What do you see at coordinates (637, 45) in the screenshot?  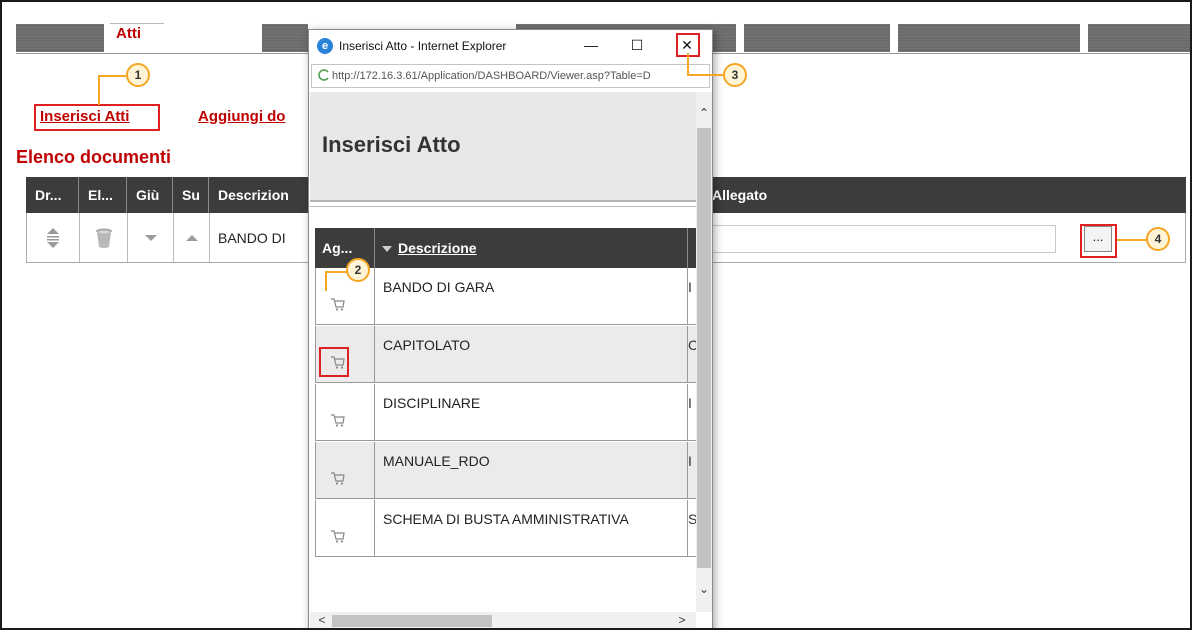 I see `maximize-button: ☐` at bounding box center [637, 45].